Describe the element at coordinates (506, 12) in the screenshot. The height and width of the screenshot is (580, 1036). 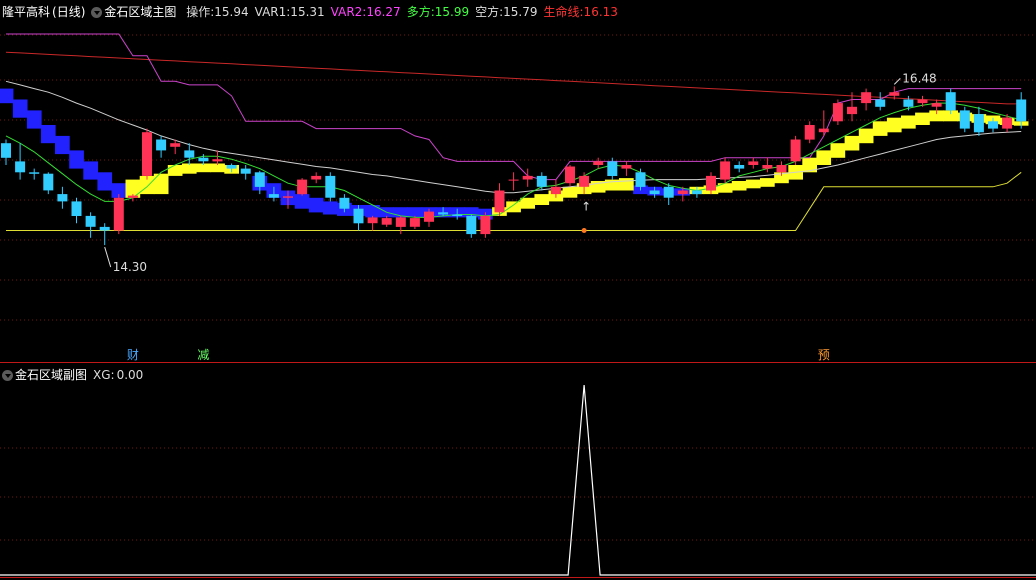
I see `indicator-field-4: 空方:15.79` at that location.